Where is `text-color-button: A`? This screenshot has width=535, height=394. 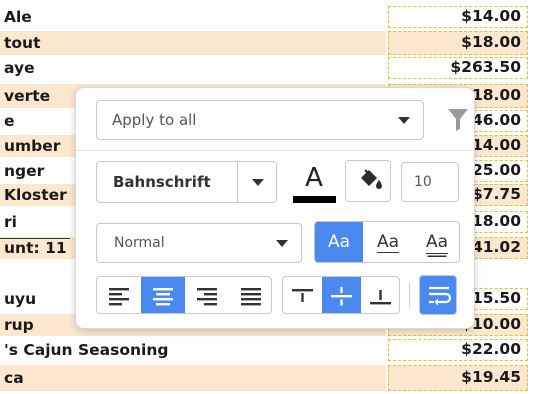 text-color-button: A is located at coordinates (314, 183).